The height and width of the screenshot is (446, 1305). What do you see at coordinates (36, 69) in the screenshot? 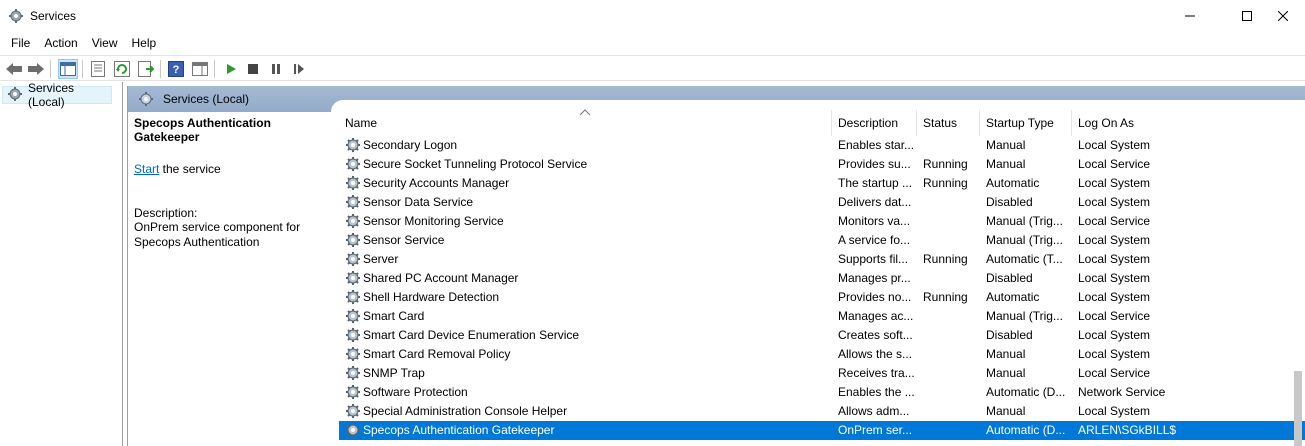
I see `forward-icon` at bounding box center [36, 69].